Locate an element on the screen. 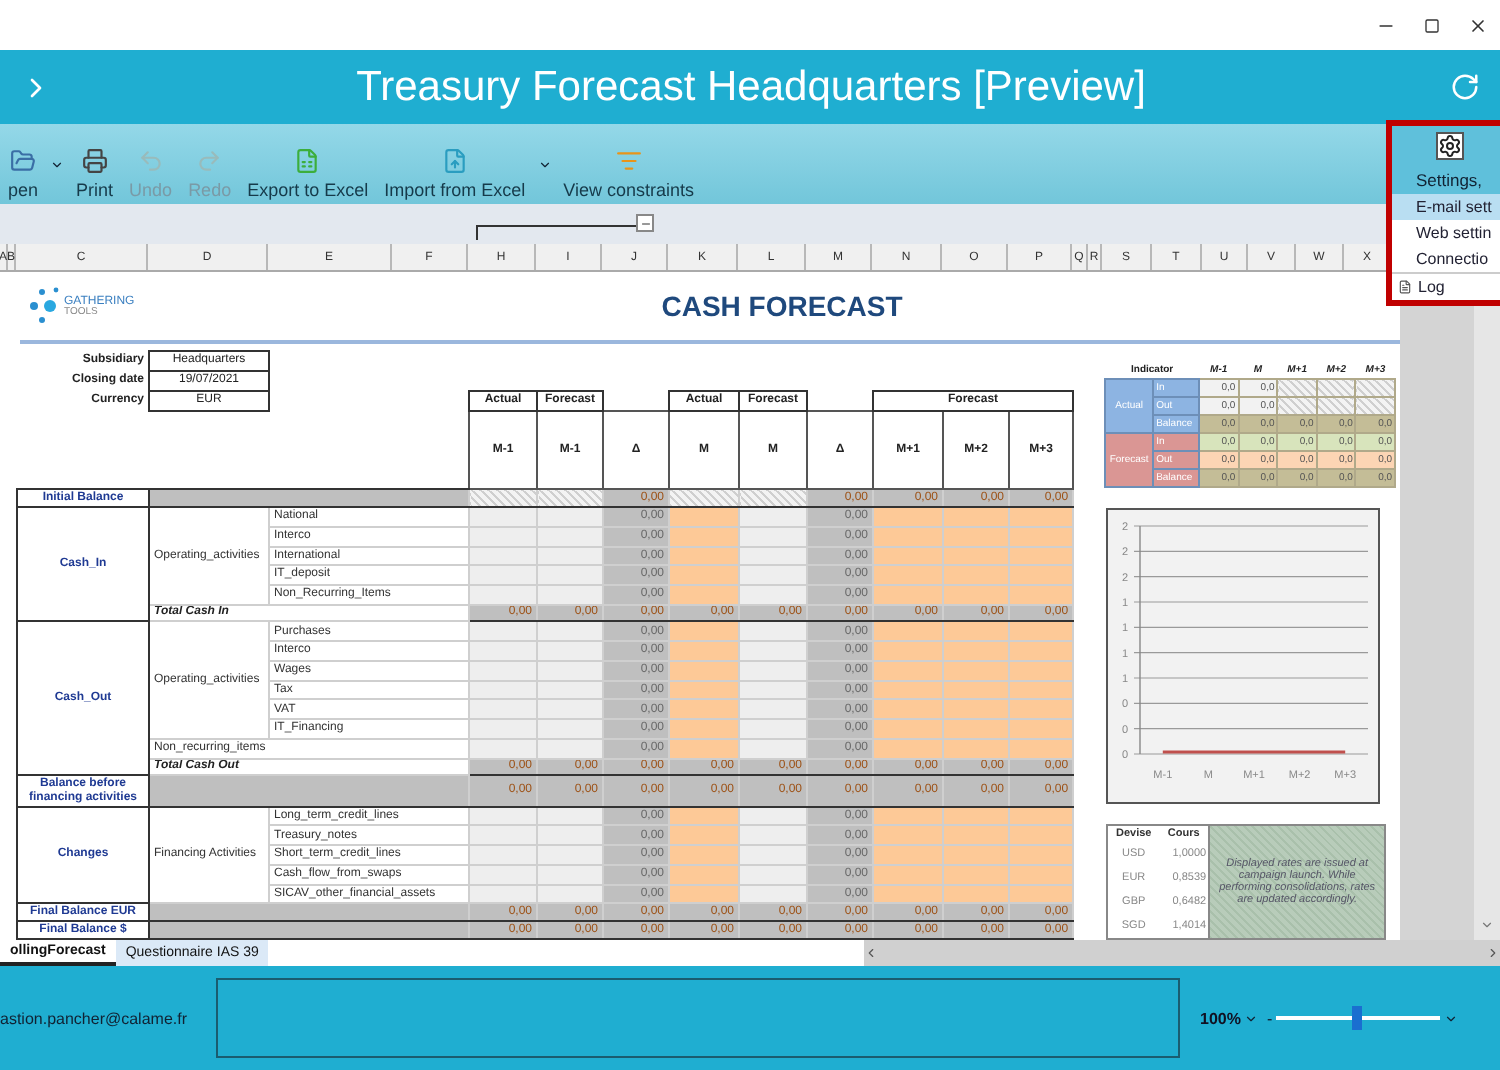  maximize-icon is located at coordinates (1432, 25).